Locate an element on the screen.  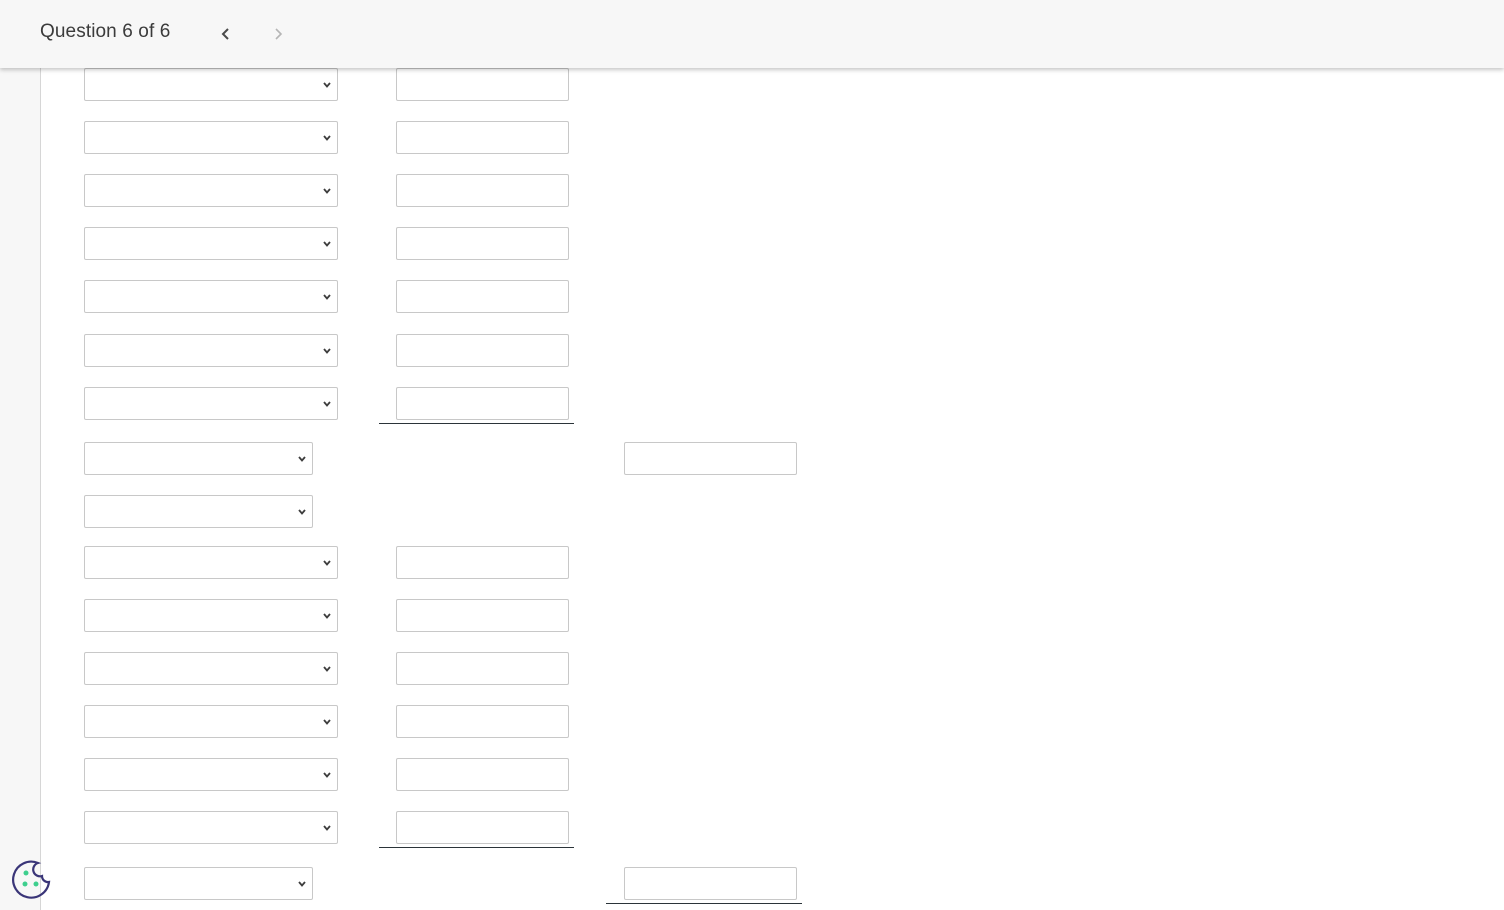
total-rule is located at coordinates (704, 903).